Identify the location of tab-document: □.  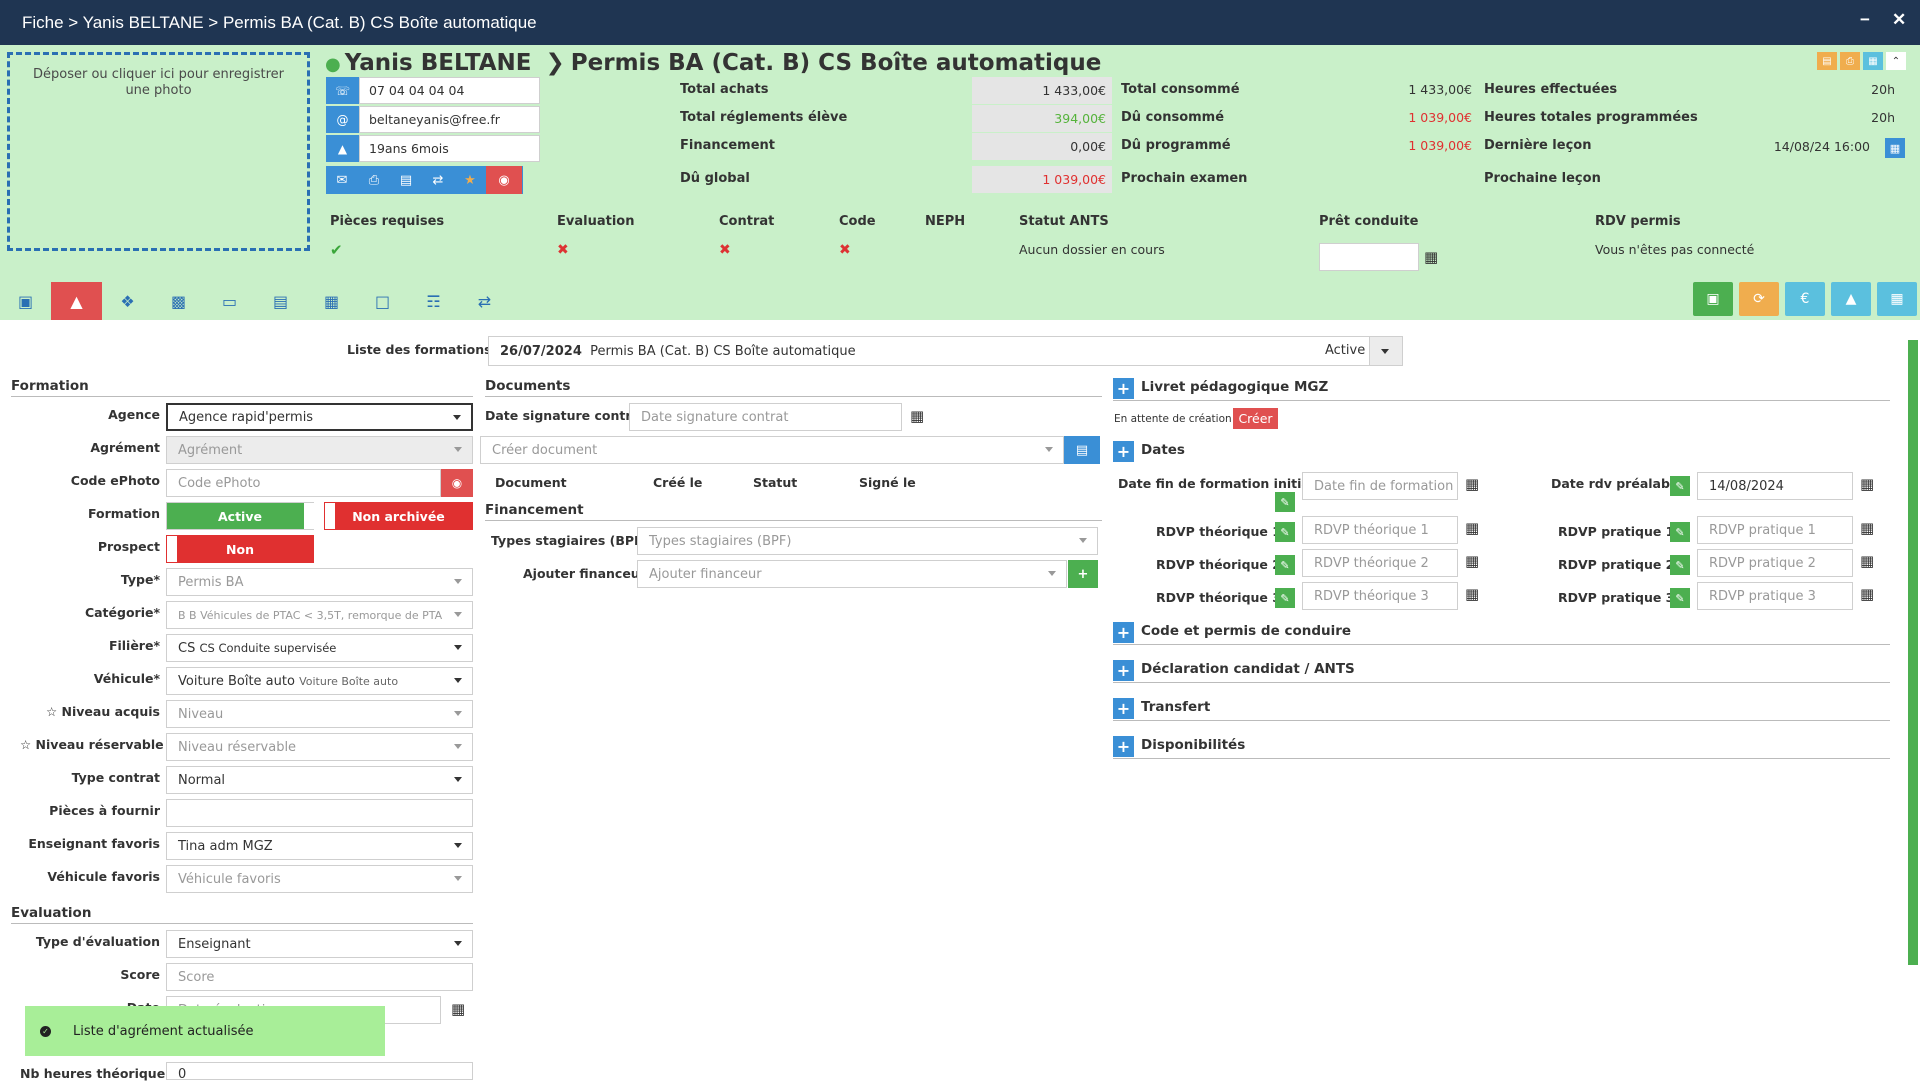
(382, 301).